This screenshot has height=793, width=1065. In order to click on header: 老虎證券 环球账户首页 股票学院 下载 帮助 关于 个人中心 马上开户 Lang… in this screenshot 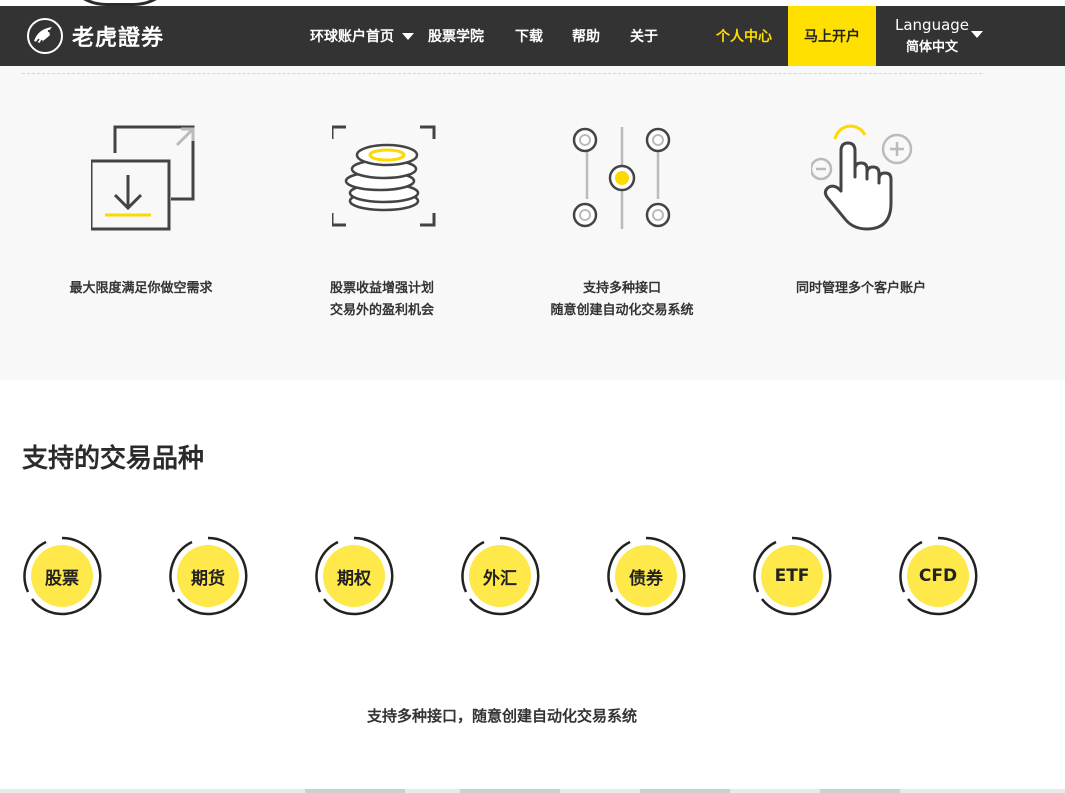, I will do `click(532, 36)`.